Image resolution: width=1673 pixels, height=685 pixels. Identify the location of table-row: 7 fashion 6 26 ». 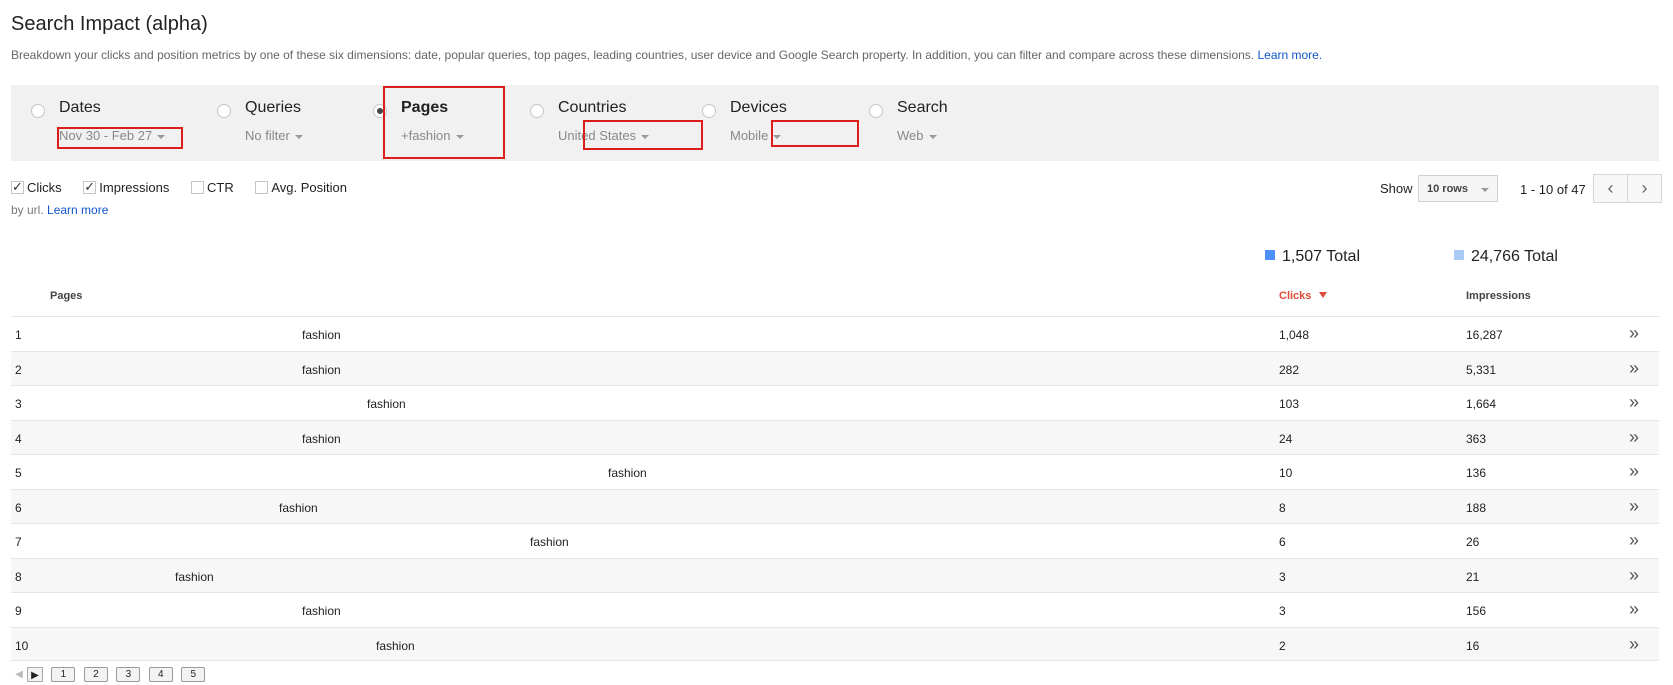
(835, 540).